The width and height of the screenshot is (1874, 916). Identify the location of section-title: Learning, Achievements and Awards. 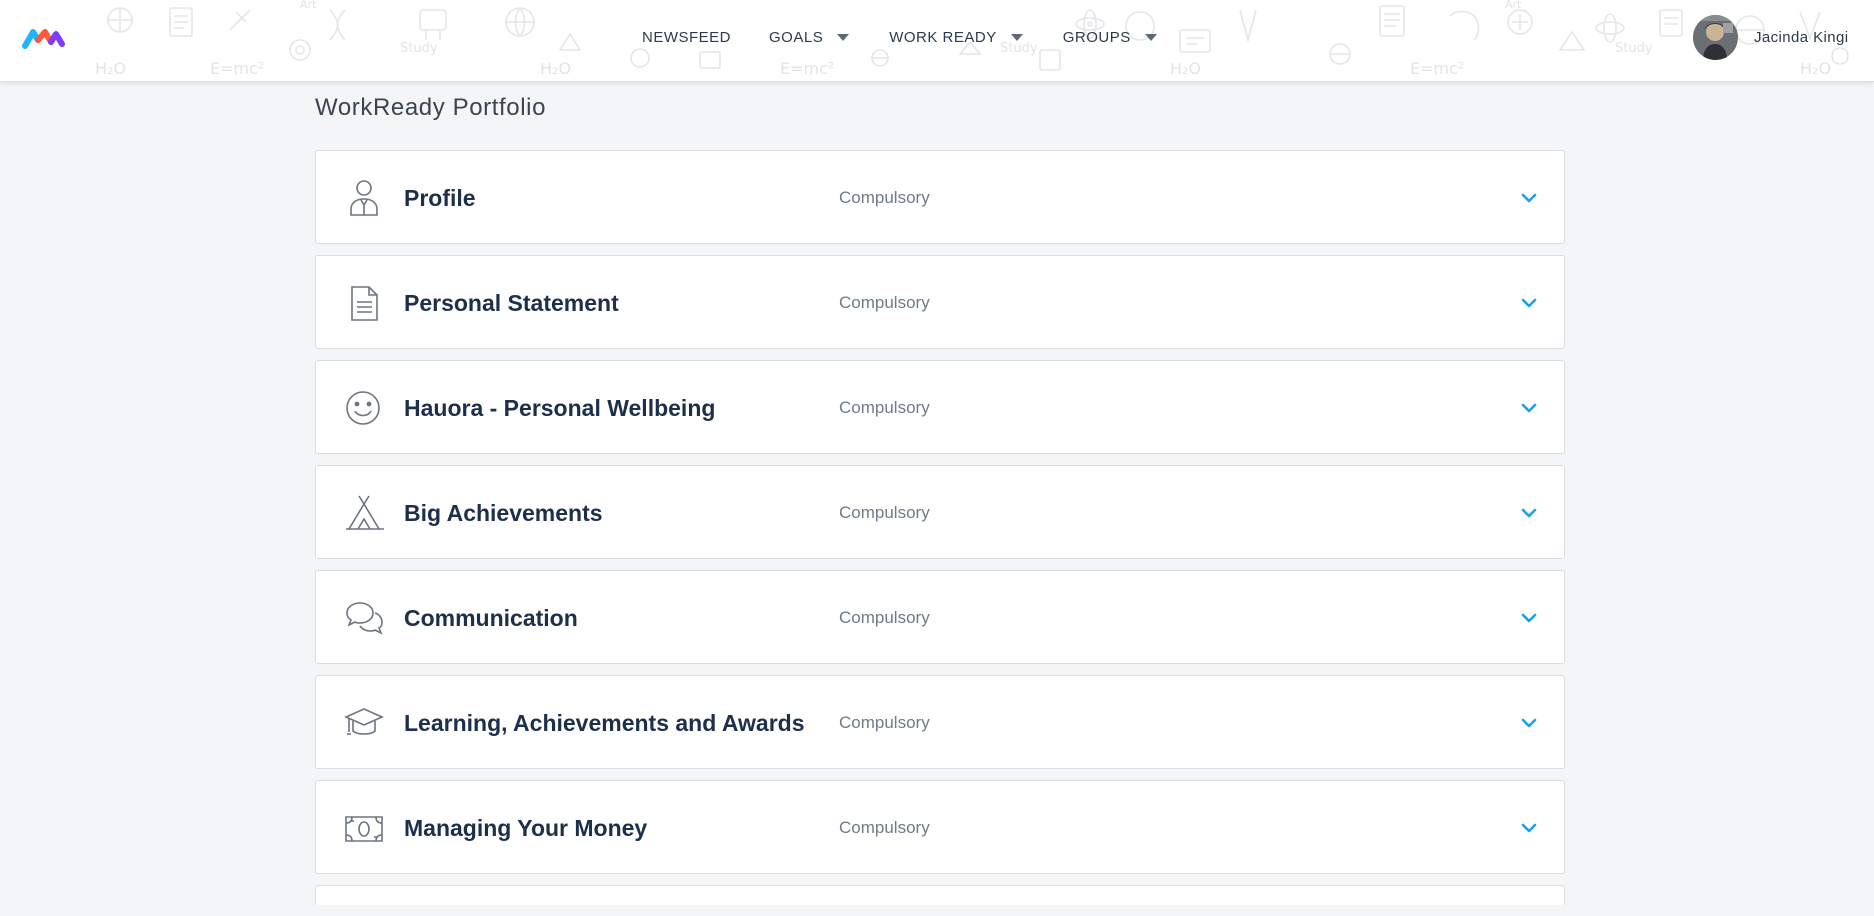
(604, 723).